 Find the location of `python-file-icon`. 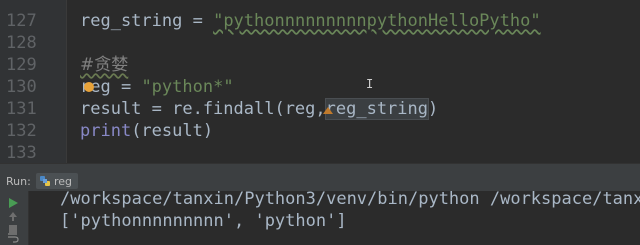

python-file-icon is located at coordinates (45, 181).